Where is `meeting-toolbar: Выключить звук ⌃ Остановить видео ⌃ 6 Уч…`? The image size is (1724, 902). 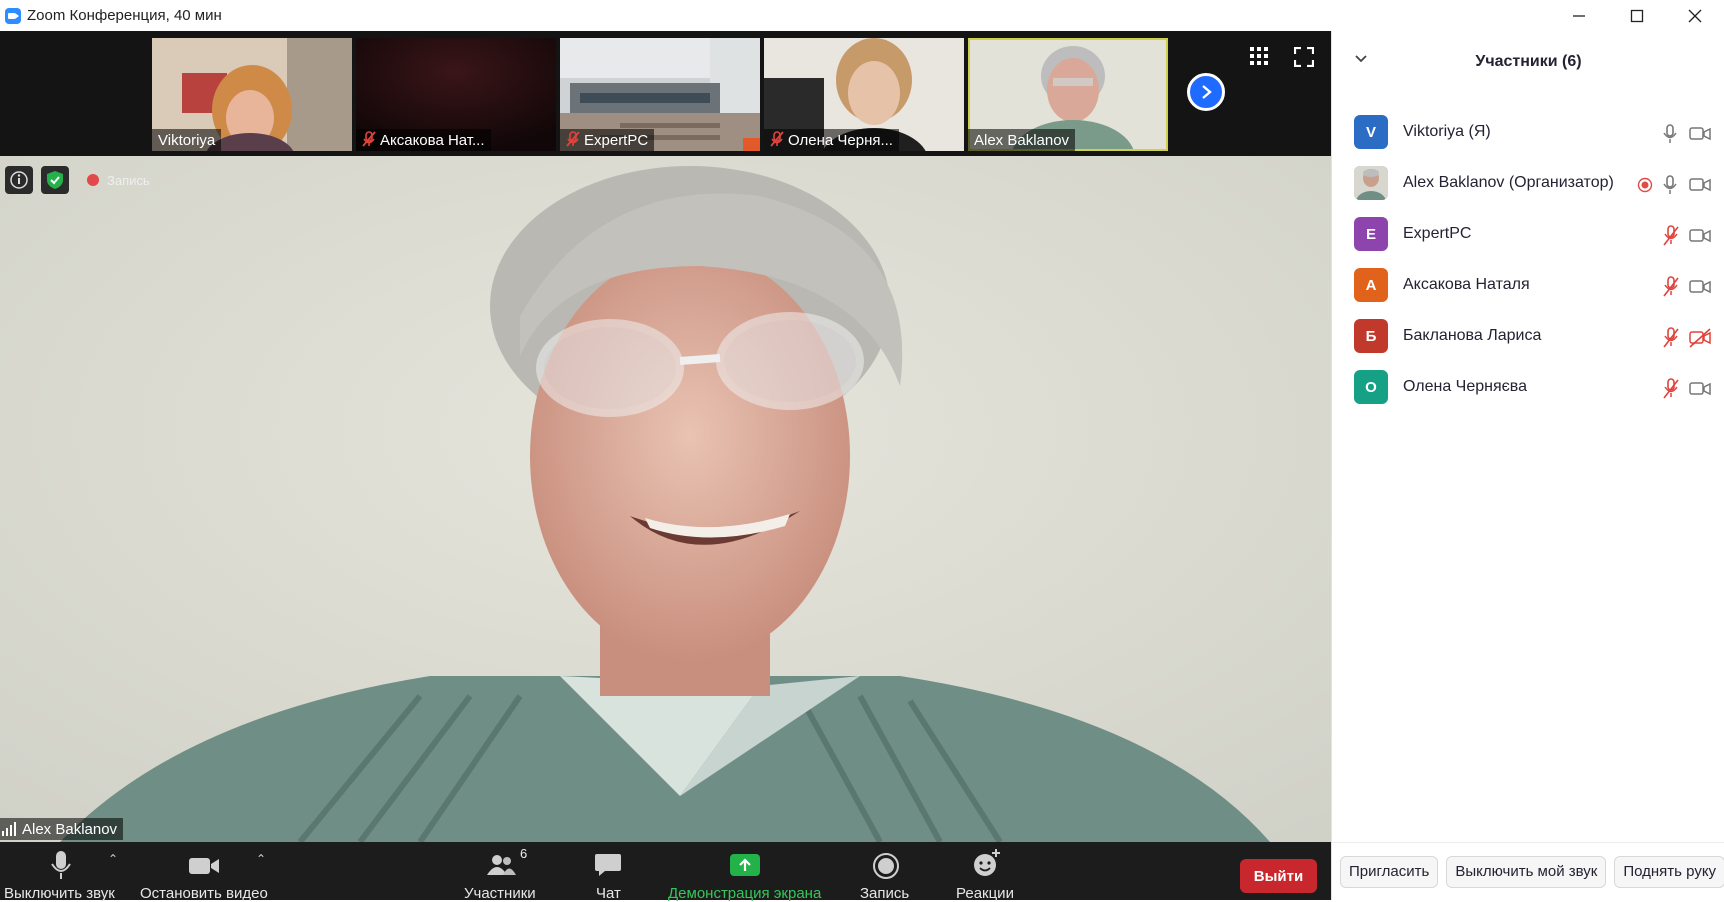
meeting-toolbar: Выключить звук ⌃ Остановить видео ⌃ 6 Уч… is located at coordinates (665, 872).